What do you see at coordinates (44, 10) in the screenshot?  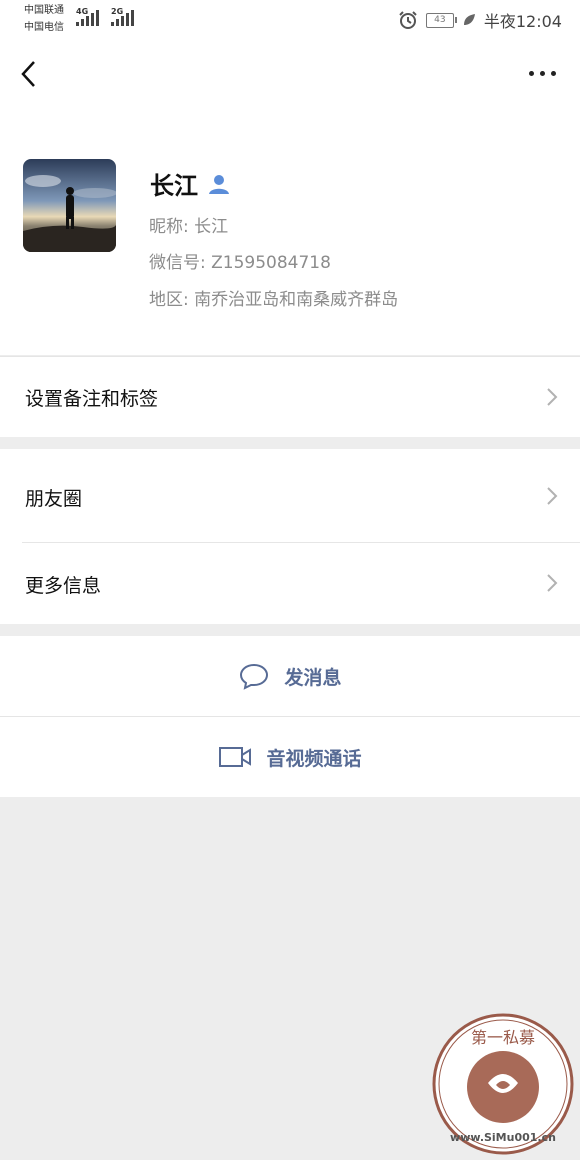 I see `carrier-1: 中国联通` at bounding box center [44, 10].